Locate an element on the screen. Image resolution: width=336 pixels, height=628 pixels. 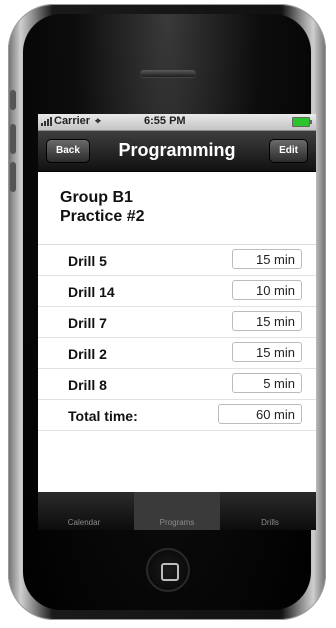
group-header: Group B1 Practice #2 is located at coordinates (177, 208).